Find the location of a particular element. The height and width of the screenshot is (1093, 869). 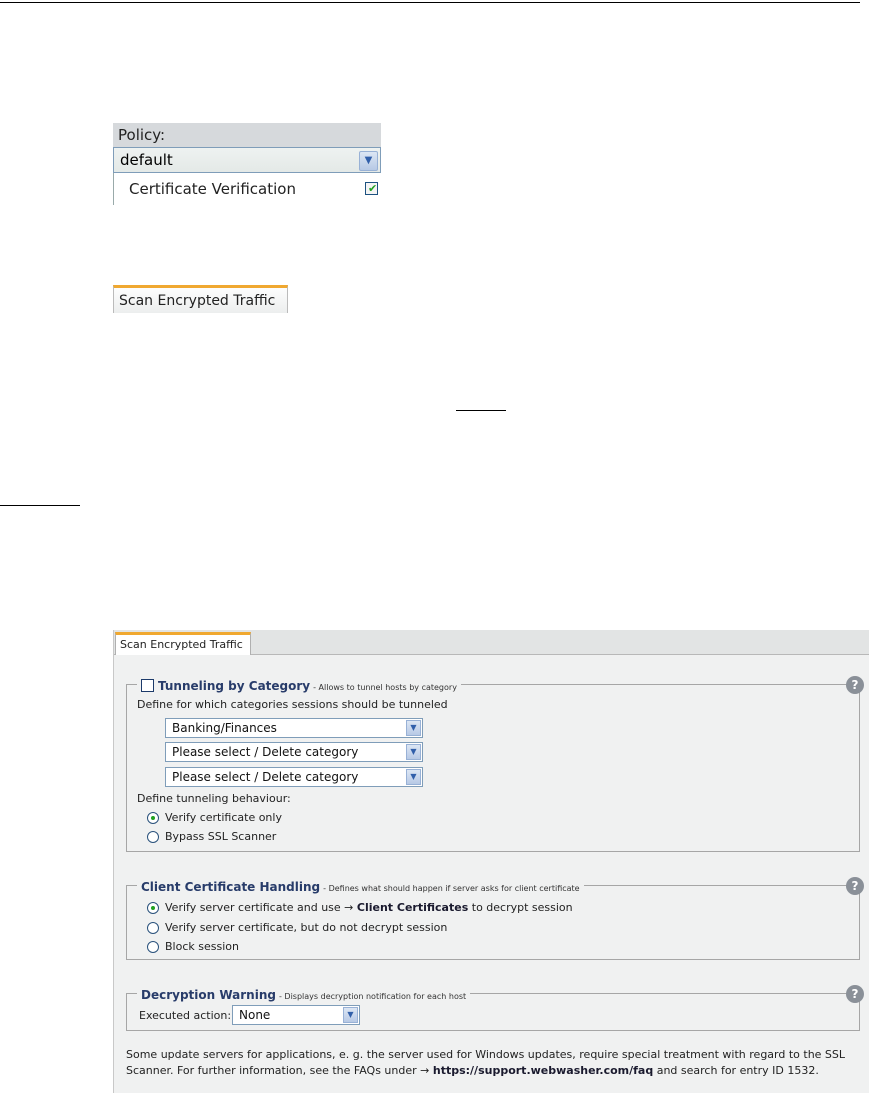

executed-action-value: None is located at coordinates (255, 1015).